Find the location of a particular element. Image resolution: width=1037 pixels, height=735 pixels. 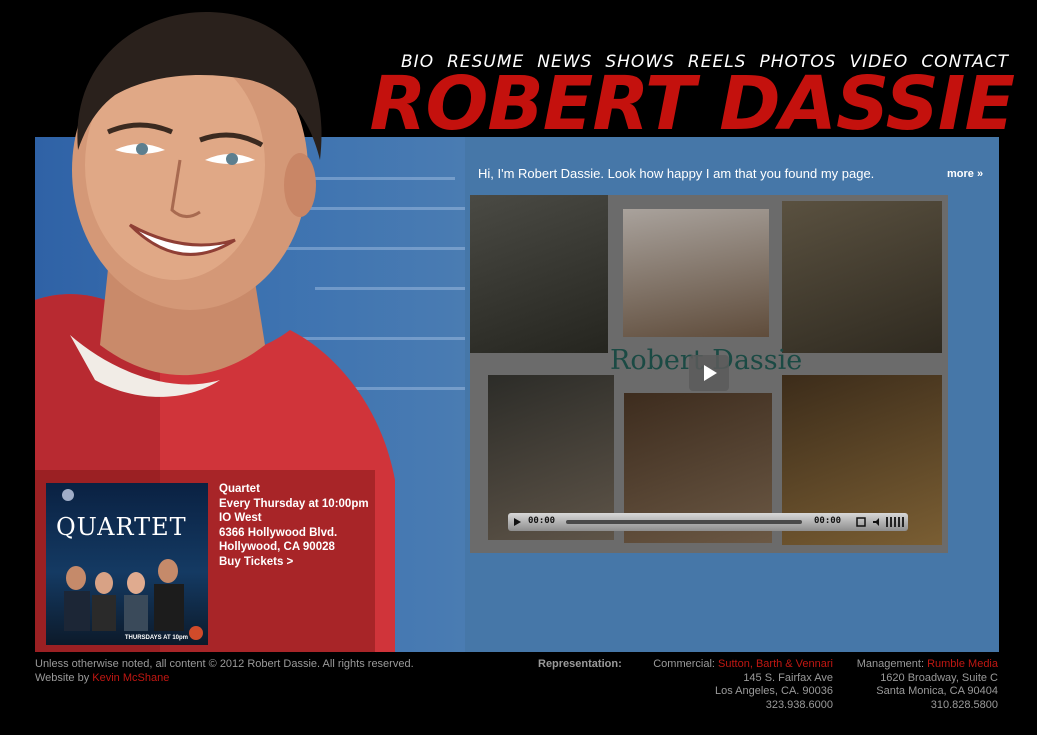

current-time: 00:00 is located at coordinates (542, 521).